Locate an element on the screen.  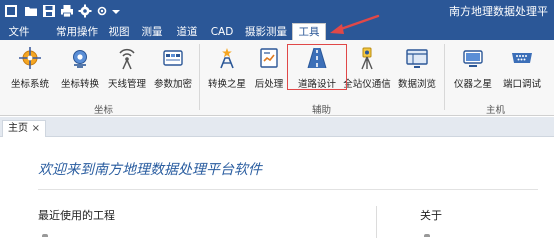
ribbon-tabs: 文件 常用操作 视图 测量 道道 CAD 摄影测量 工具 is located at coordinates (277, 31).